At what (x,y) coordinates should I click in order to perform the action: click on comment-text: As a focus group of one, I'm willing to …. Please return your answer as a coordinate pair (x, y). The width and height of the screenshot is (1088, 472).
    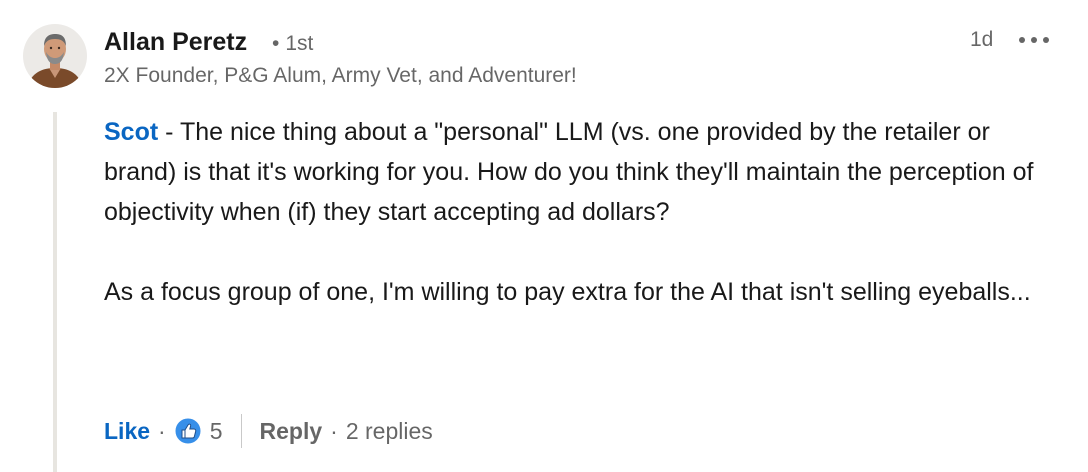
    Looking at the image, I should click on (567, 292).